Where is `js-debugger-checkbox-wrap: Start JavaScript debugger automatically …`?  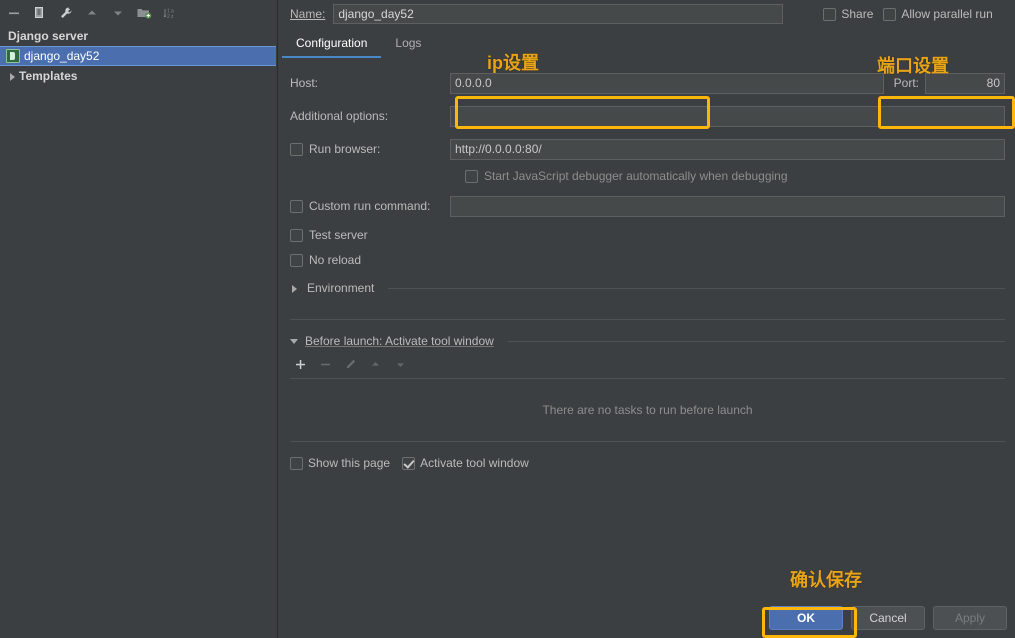
js-debugger-checkbox-wrap: Start JavaScript debugger automatically … is located at coordinates (735, 176).